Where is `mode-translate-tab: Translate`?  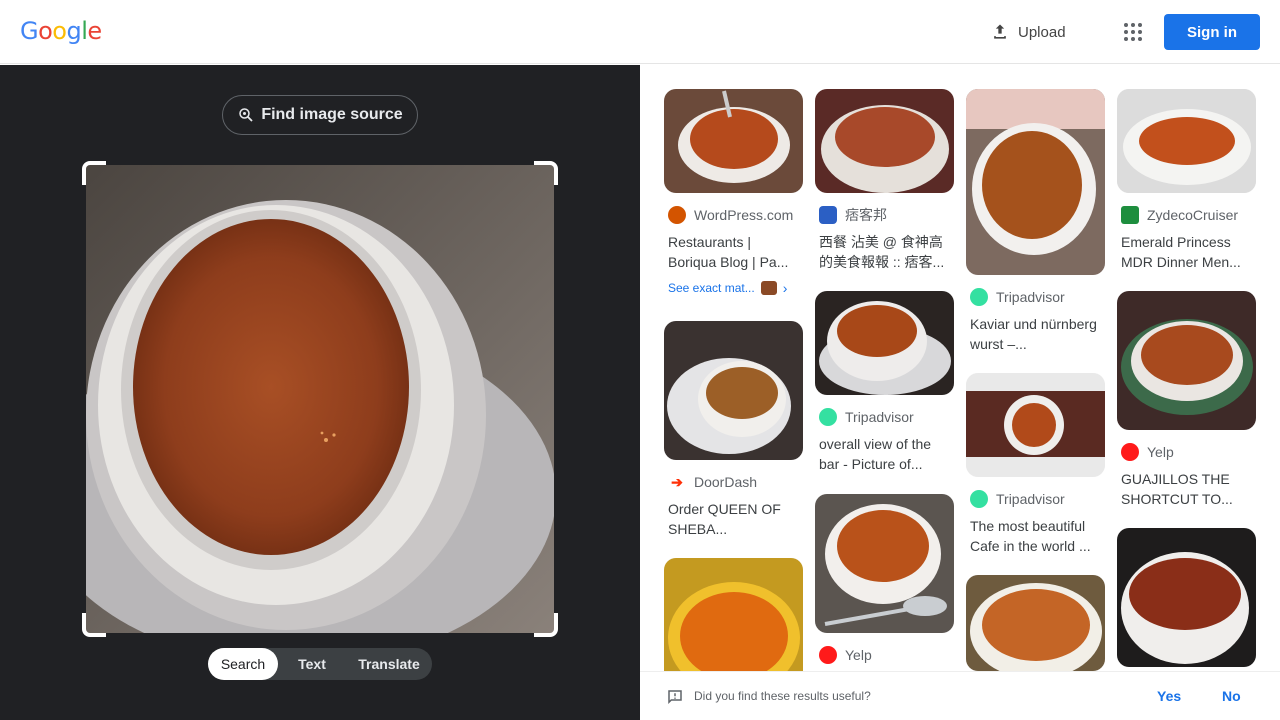
mode-translate-tab: Translate is located at coordinates (389, 664).